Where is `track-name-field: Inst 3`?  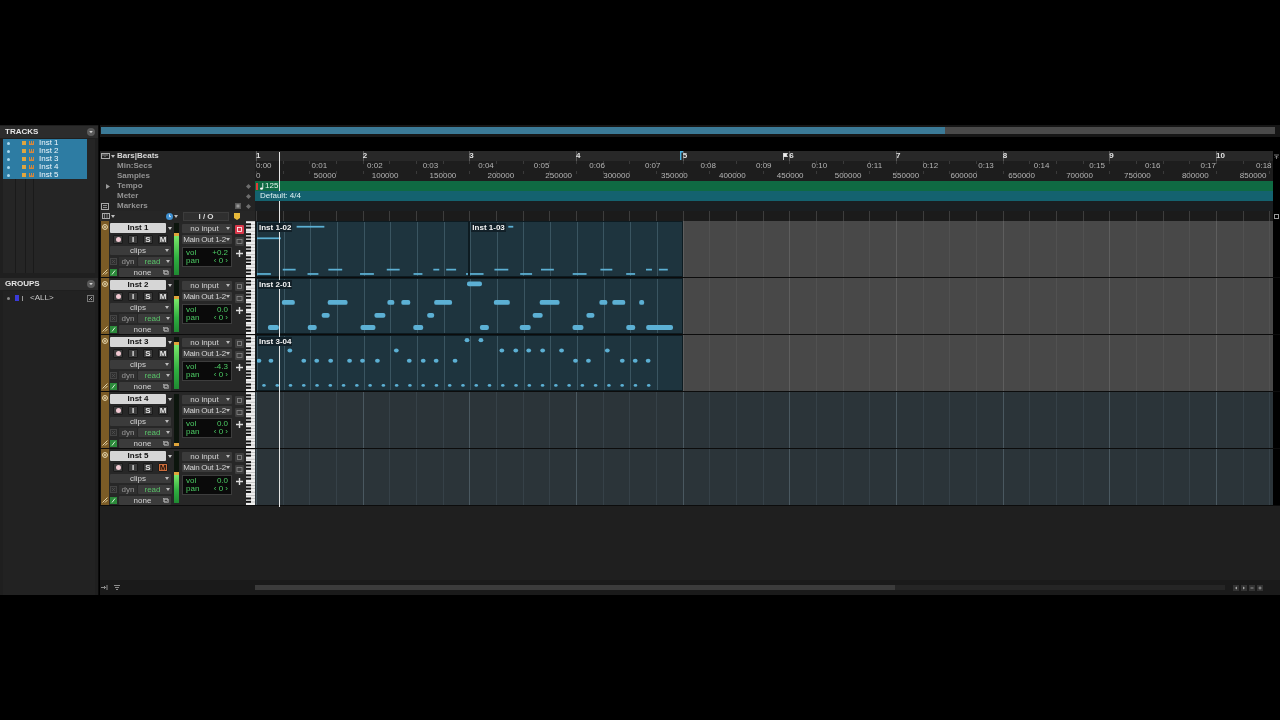 track-name-field: Inst 3 is located at coordinates (138, 342).